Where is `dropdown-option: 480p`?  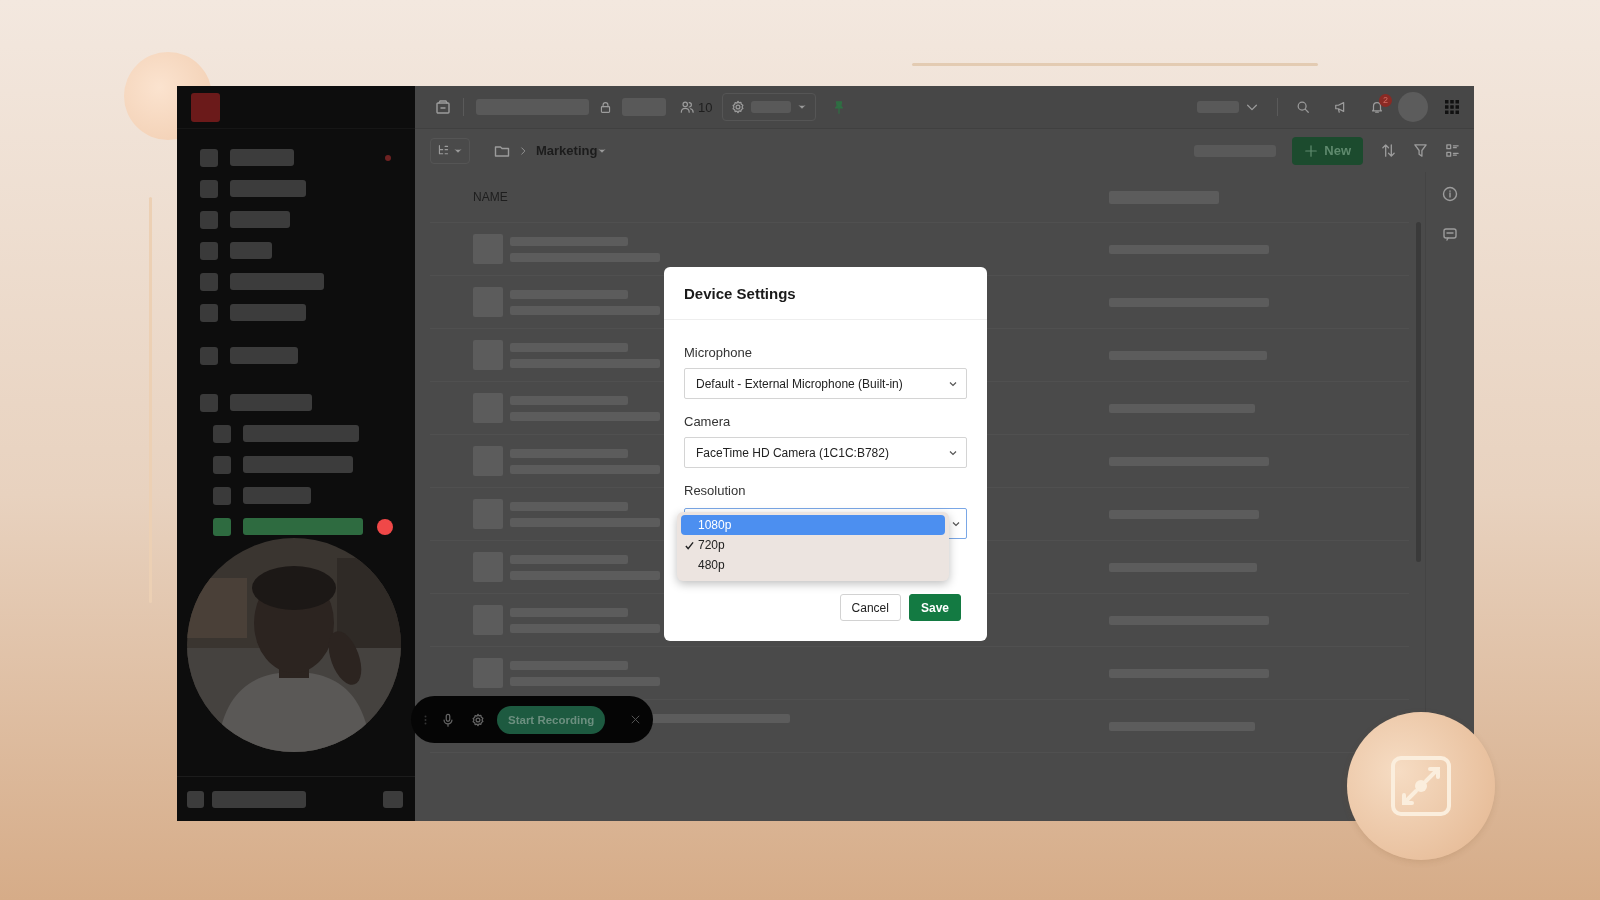
dropdown-option: 480p is located at coordinates (813, 565).